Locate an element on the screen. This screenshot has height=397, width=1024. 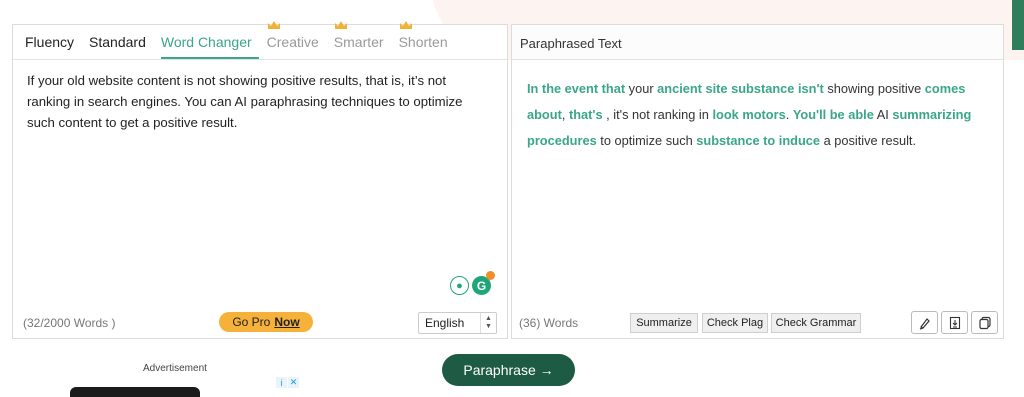
ad-close-icon: ✕ is located at coordinates (293, 382).